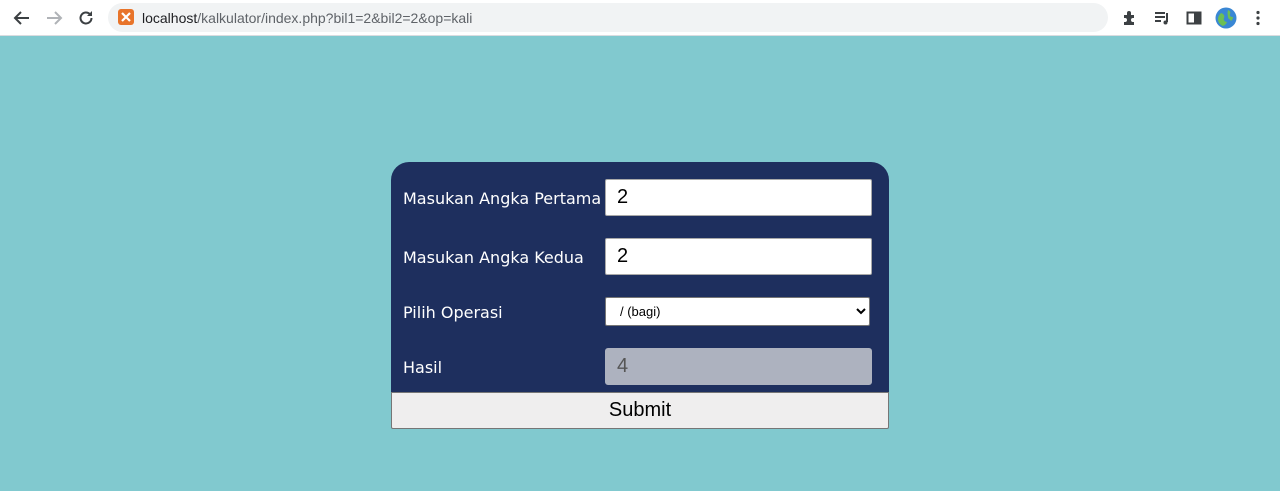  What do you see at coordinates (1130, 18) in the screenshot?
I see `extensions-icon` at bounding box center [1130, 18].